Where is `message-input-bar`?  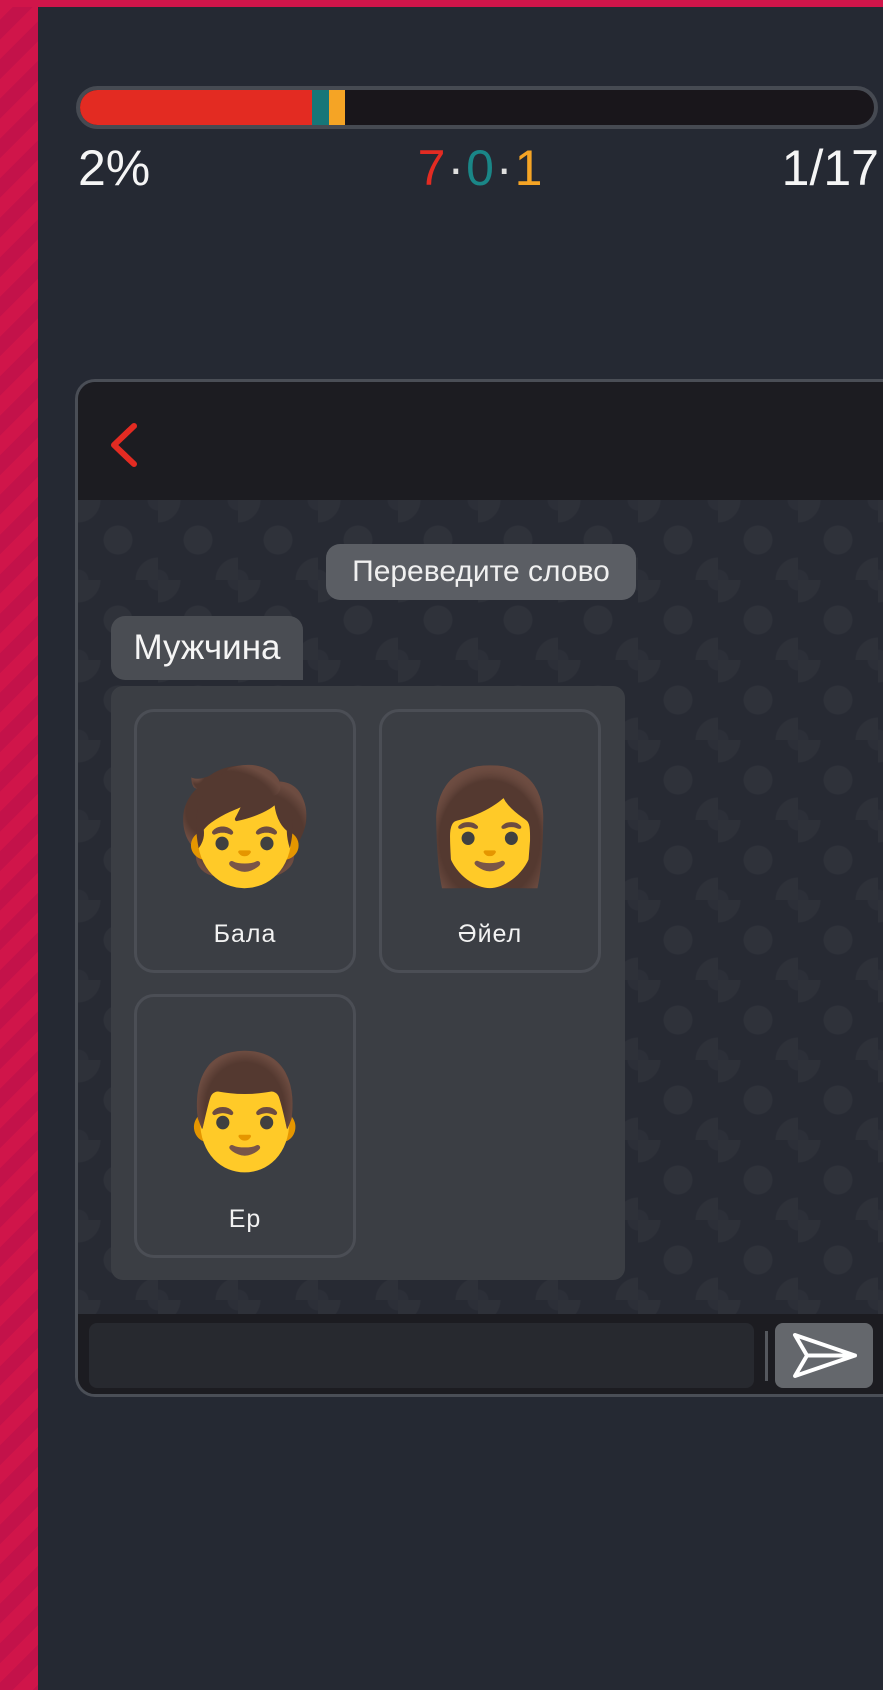
message-input-bar is located at coordinates (480, 1354).